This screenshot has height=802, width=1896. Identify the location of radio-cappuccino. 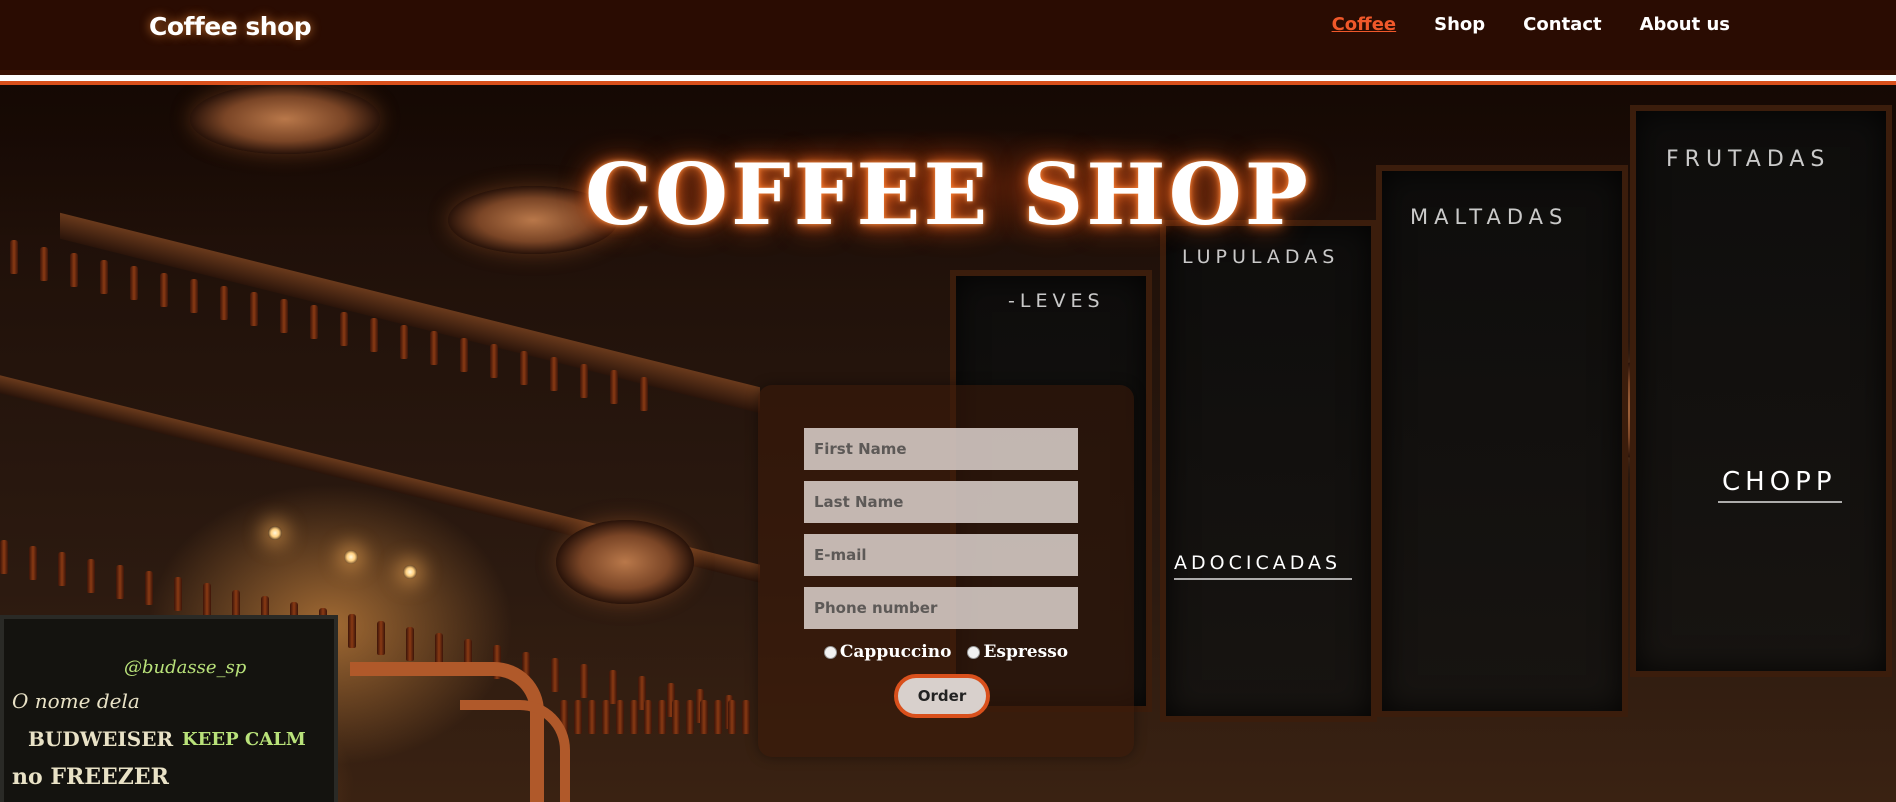
(830, 652).